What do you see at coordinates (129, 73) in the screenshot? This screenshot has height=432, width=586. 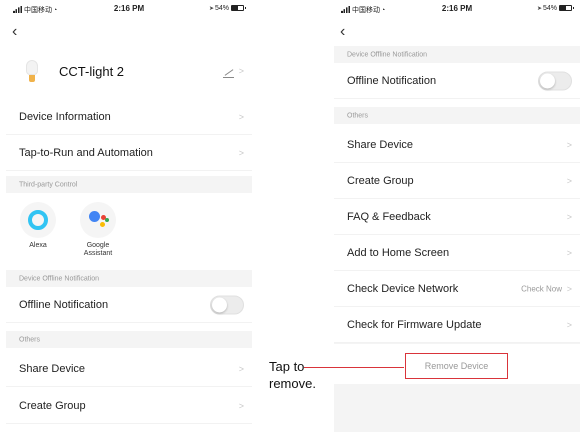 I see `device-header: CCT-light 2 >` at bounding box center [129, 73].